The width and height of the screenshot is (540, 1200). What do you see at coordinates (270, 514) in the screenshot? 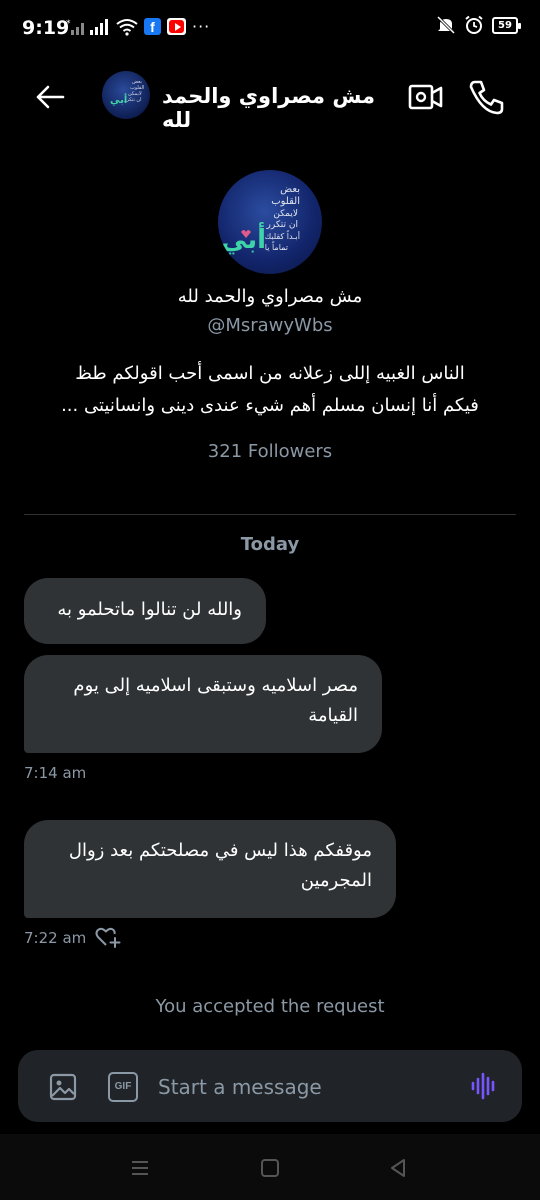
I see `divider` at bounding box center [270, 514].